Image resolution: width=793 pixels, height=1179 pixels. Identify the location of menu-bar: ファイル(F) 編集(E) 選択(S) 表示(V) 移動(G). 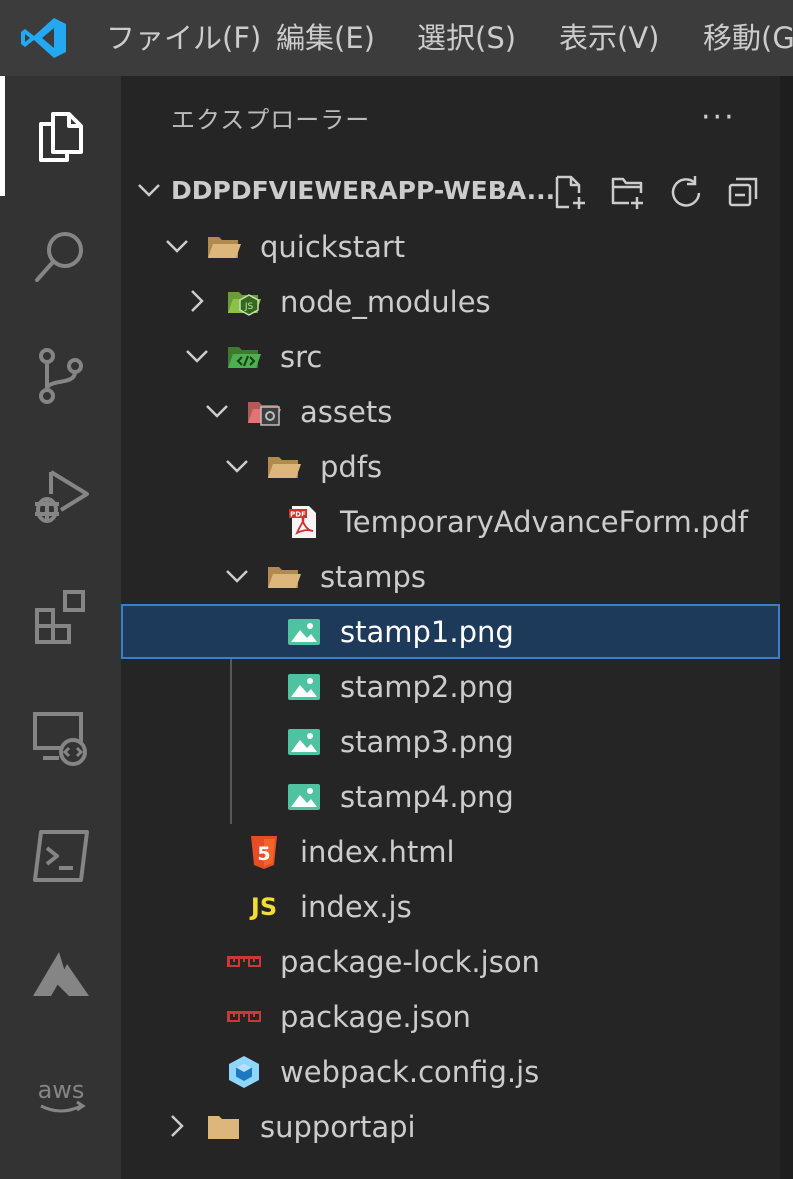
(396, 38).